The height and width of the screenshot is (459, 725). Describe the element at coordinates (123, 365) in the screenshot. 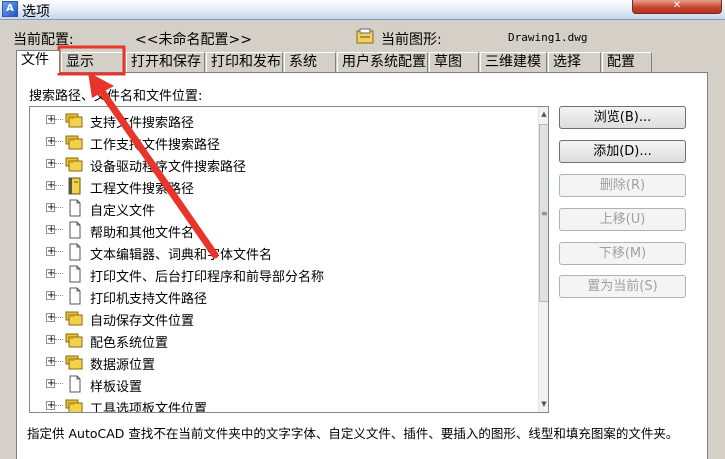

I see `tree-item-label: 数据源位置` at that location.